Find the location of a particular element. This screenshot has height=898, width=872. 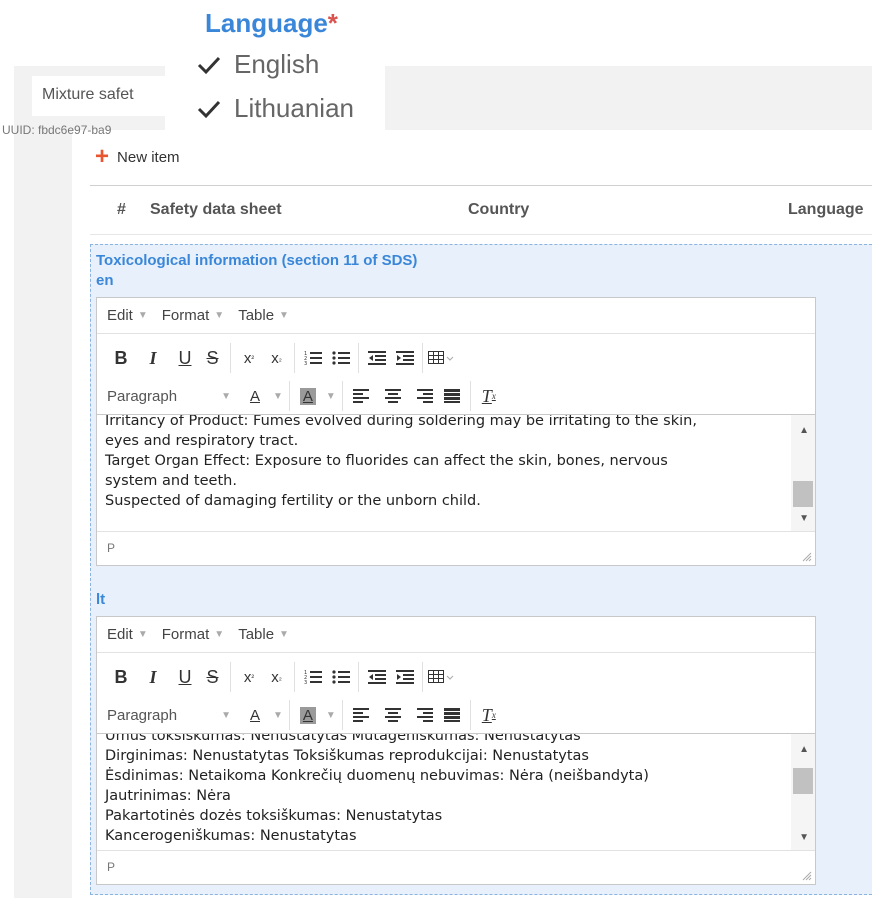

paragraph-select-label: Paragraph is located at coordinates (142, 715).